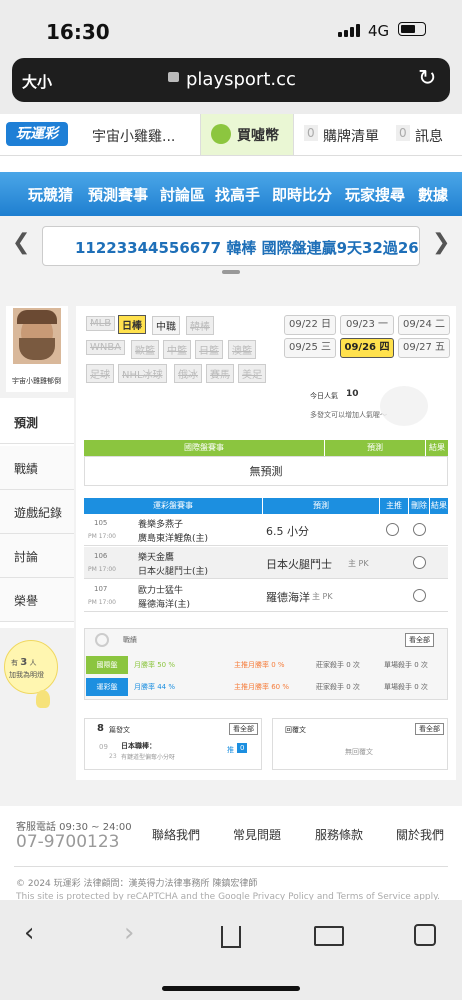 The height and width of the screenshot is (1000, 462). I want to click on post-label: 篇發文, so click(119, 730).